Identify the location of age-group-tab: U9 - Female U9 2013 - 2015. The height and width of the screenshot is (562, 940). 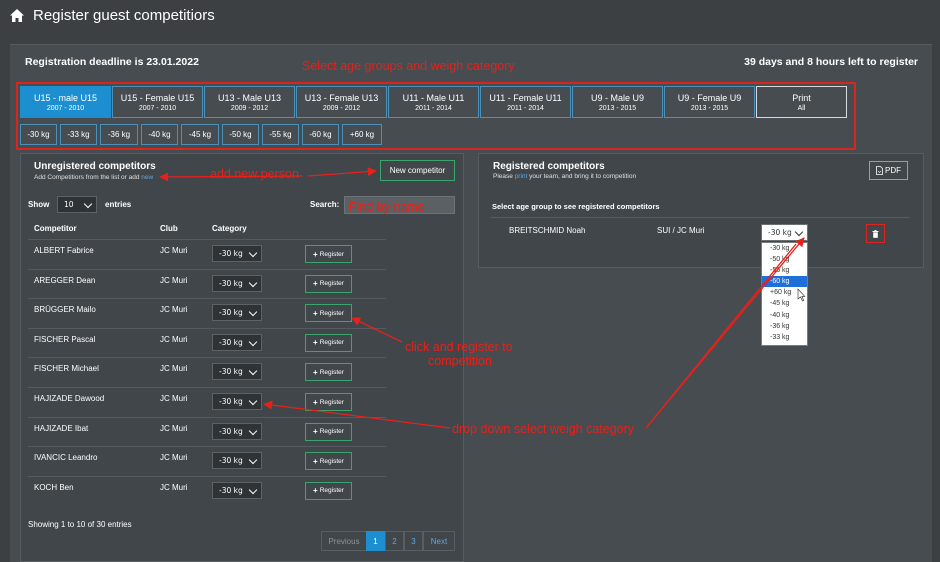
(709, 102).